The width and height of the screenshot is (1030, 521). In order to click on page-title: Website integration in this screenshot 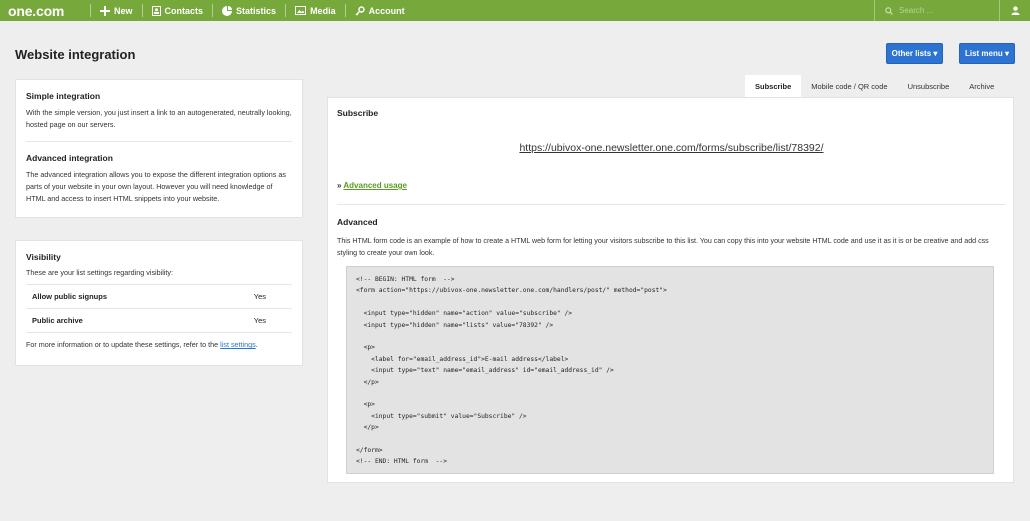, I will do `click(75, 54)`.